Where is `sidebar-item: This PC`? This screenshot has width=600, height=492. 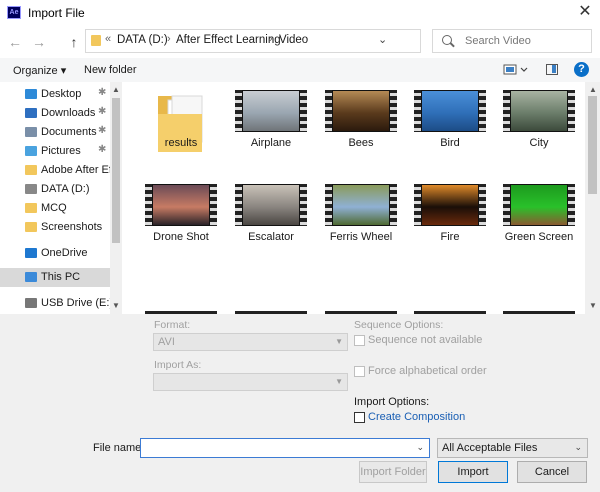
sidebar-item: This PC is located at coordinates (55, 277).